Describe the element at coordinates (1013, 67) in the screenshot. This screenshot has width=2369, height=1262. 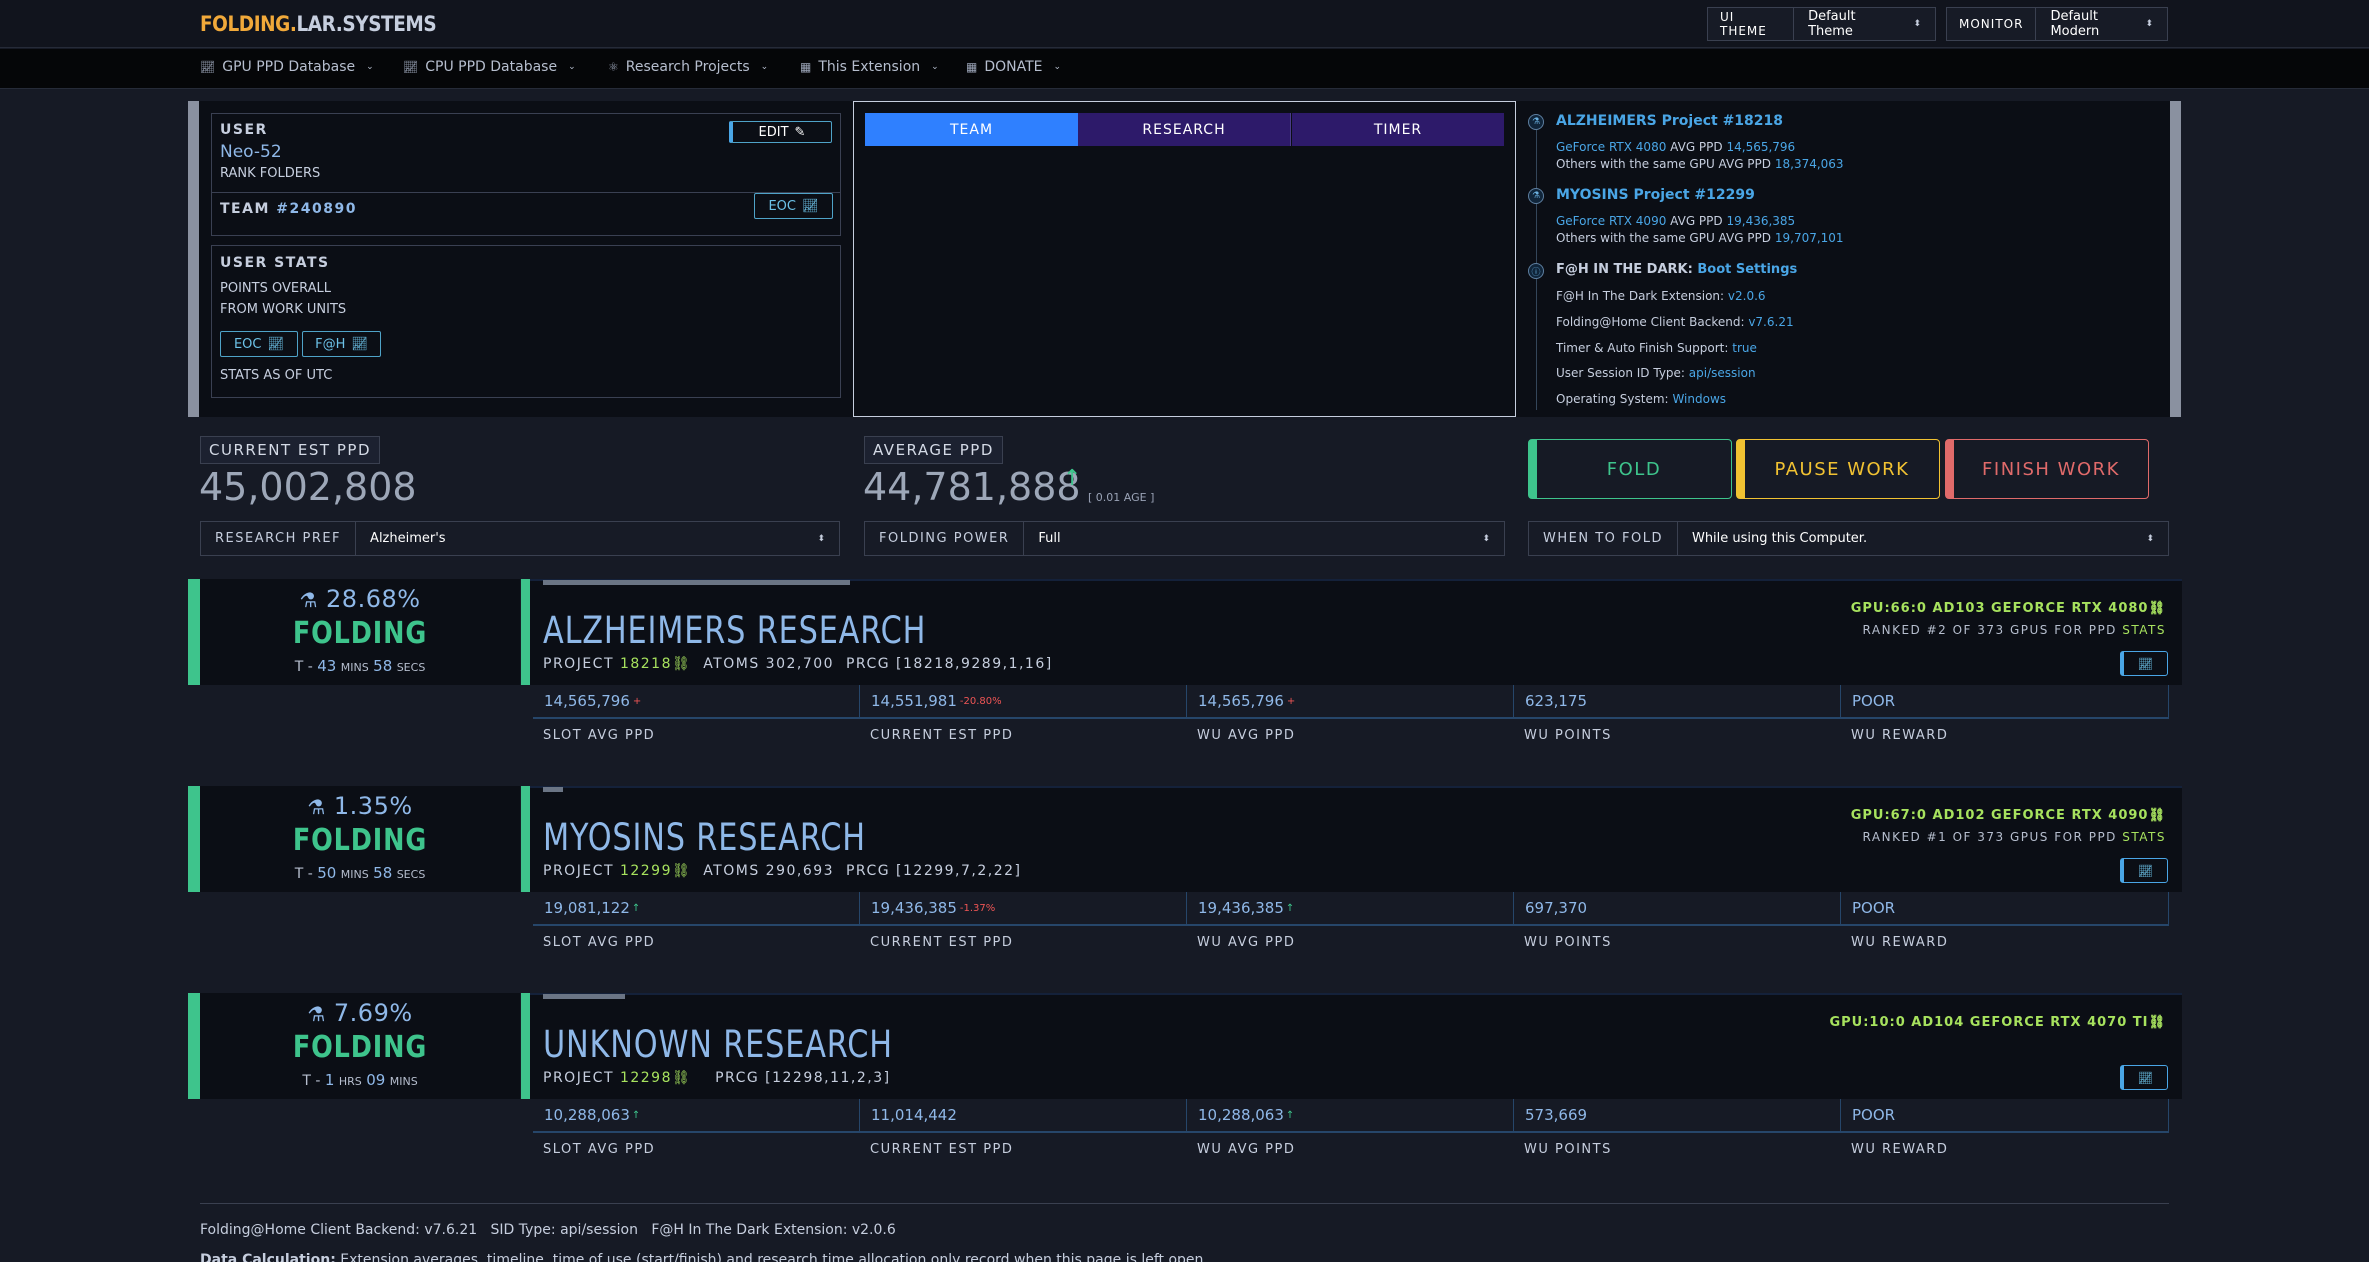
I see `nav-donate: ▦ DONATE ⌄` at that location.